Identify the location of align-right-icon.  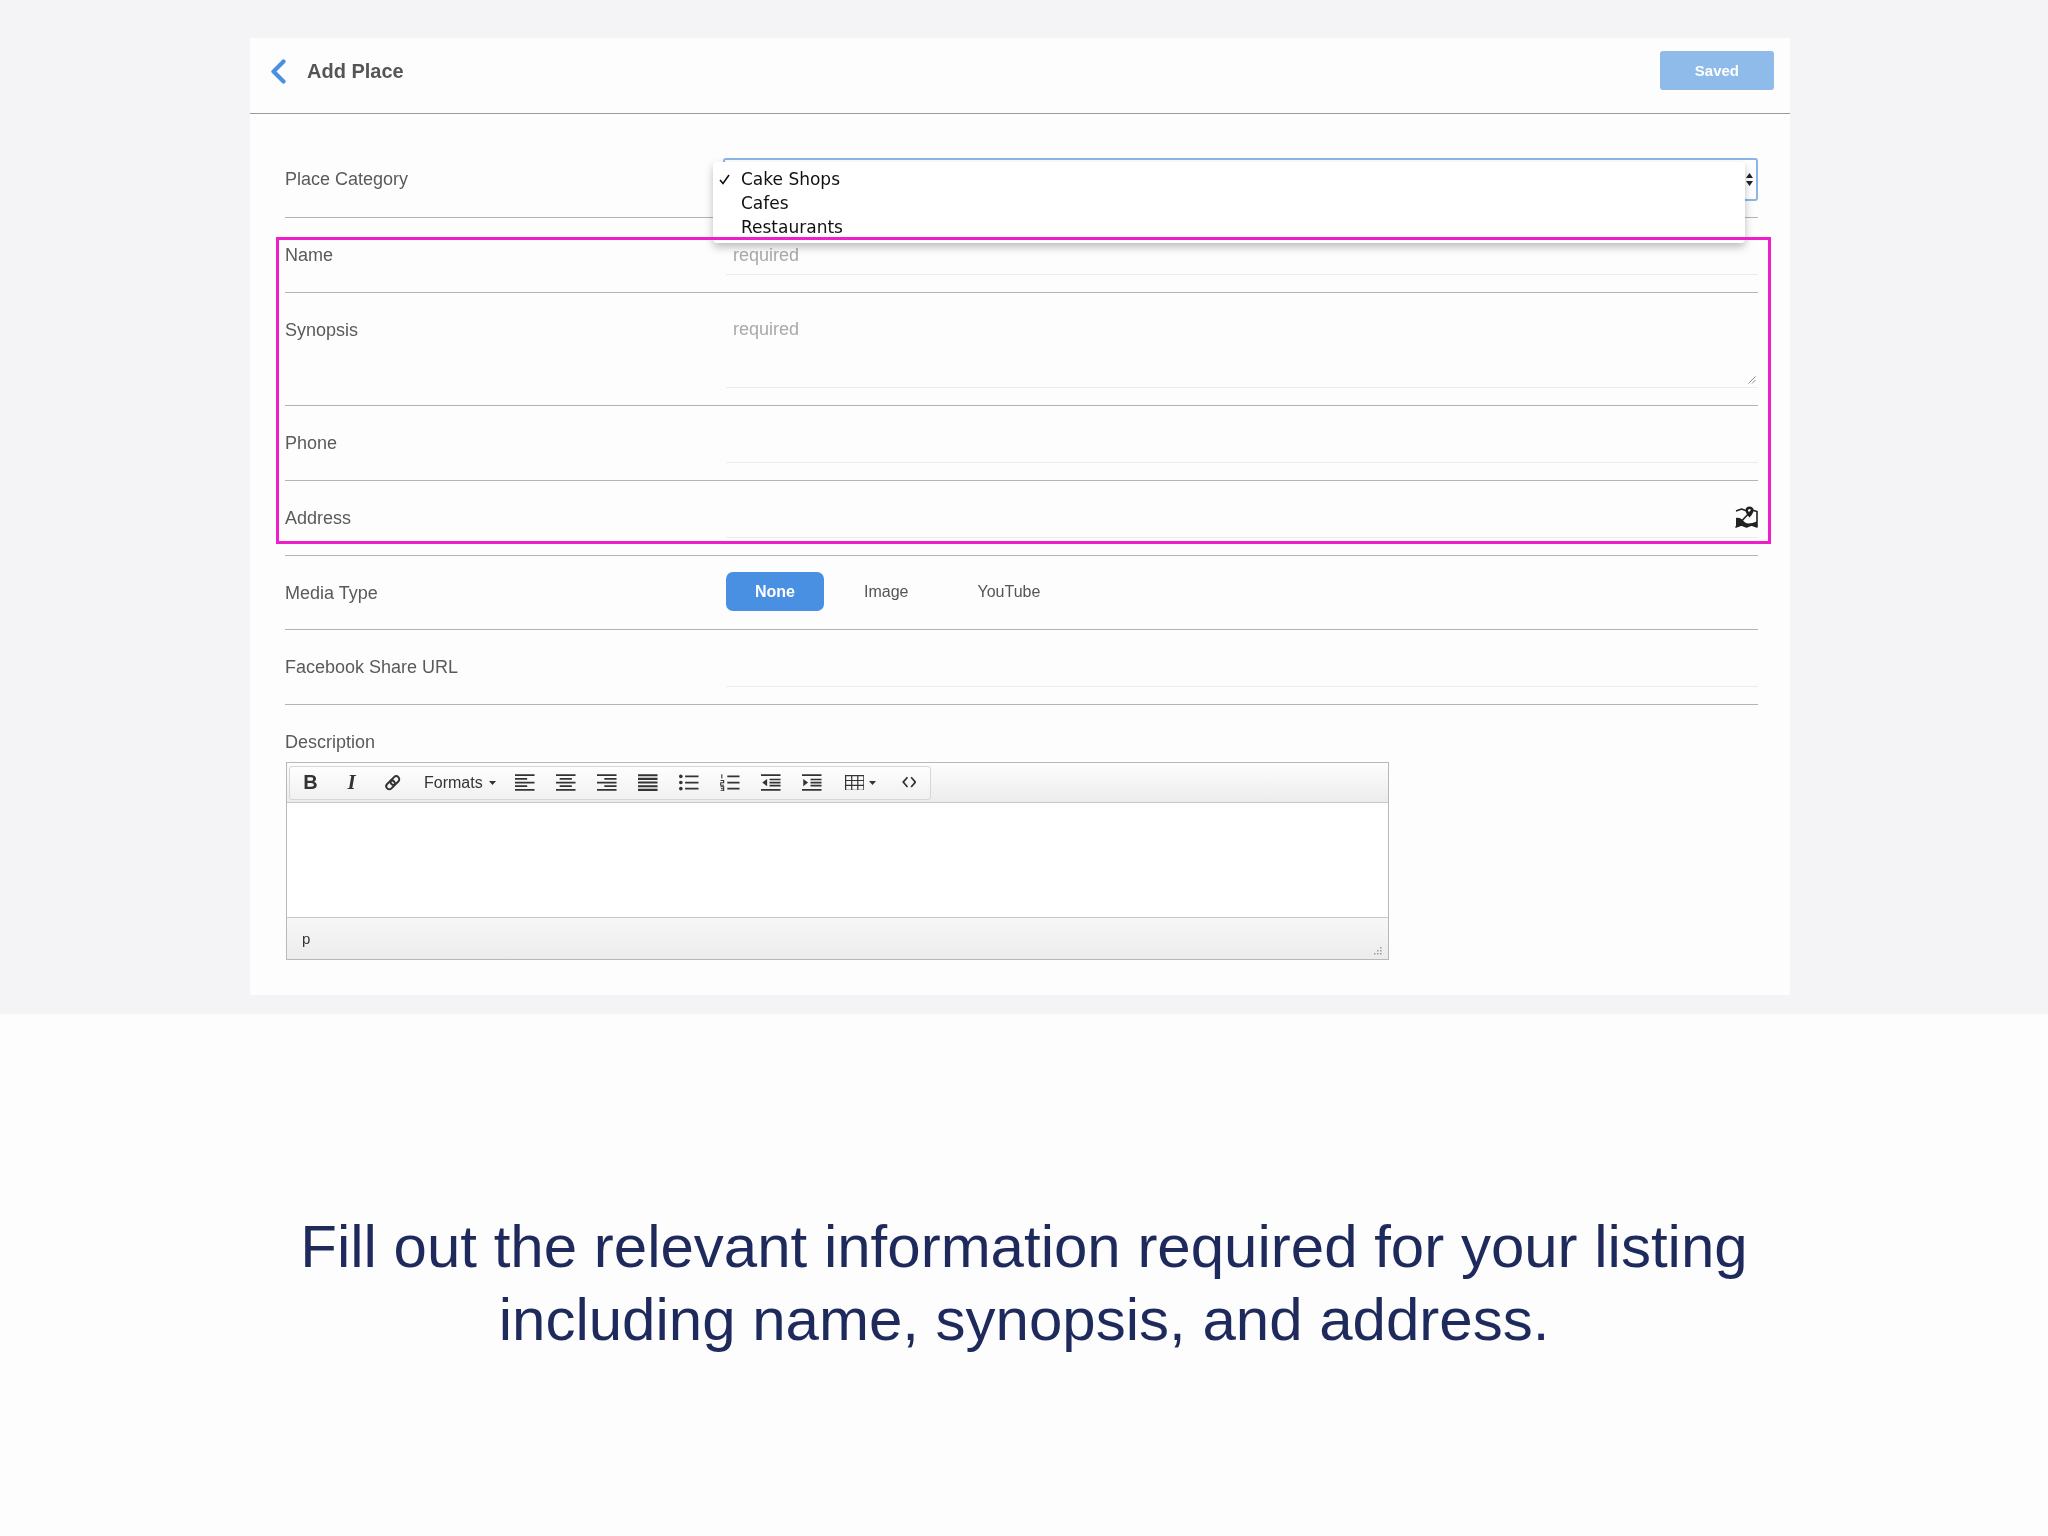
(607, 782).